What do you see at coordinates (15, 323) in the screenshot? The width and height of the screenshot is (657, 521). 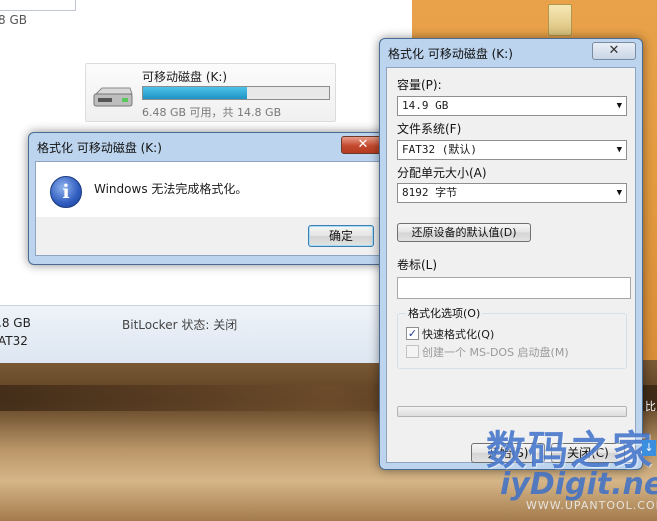 I see `details-size: .8 GB` at bounding box center [15, 323].